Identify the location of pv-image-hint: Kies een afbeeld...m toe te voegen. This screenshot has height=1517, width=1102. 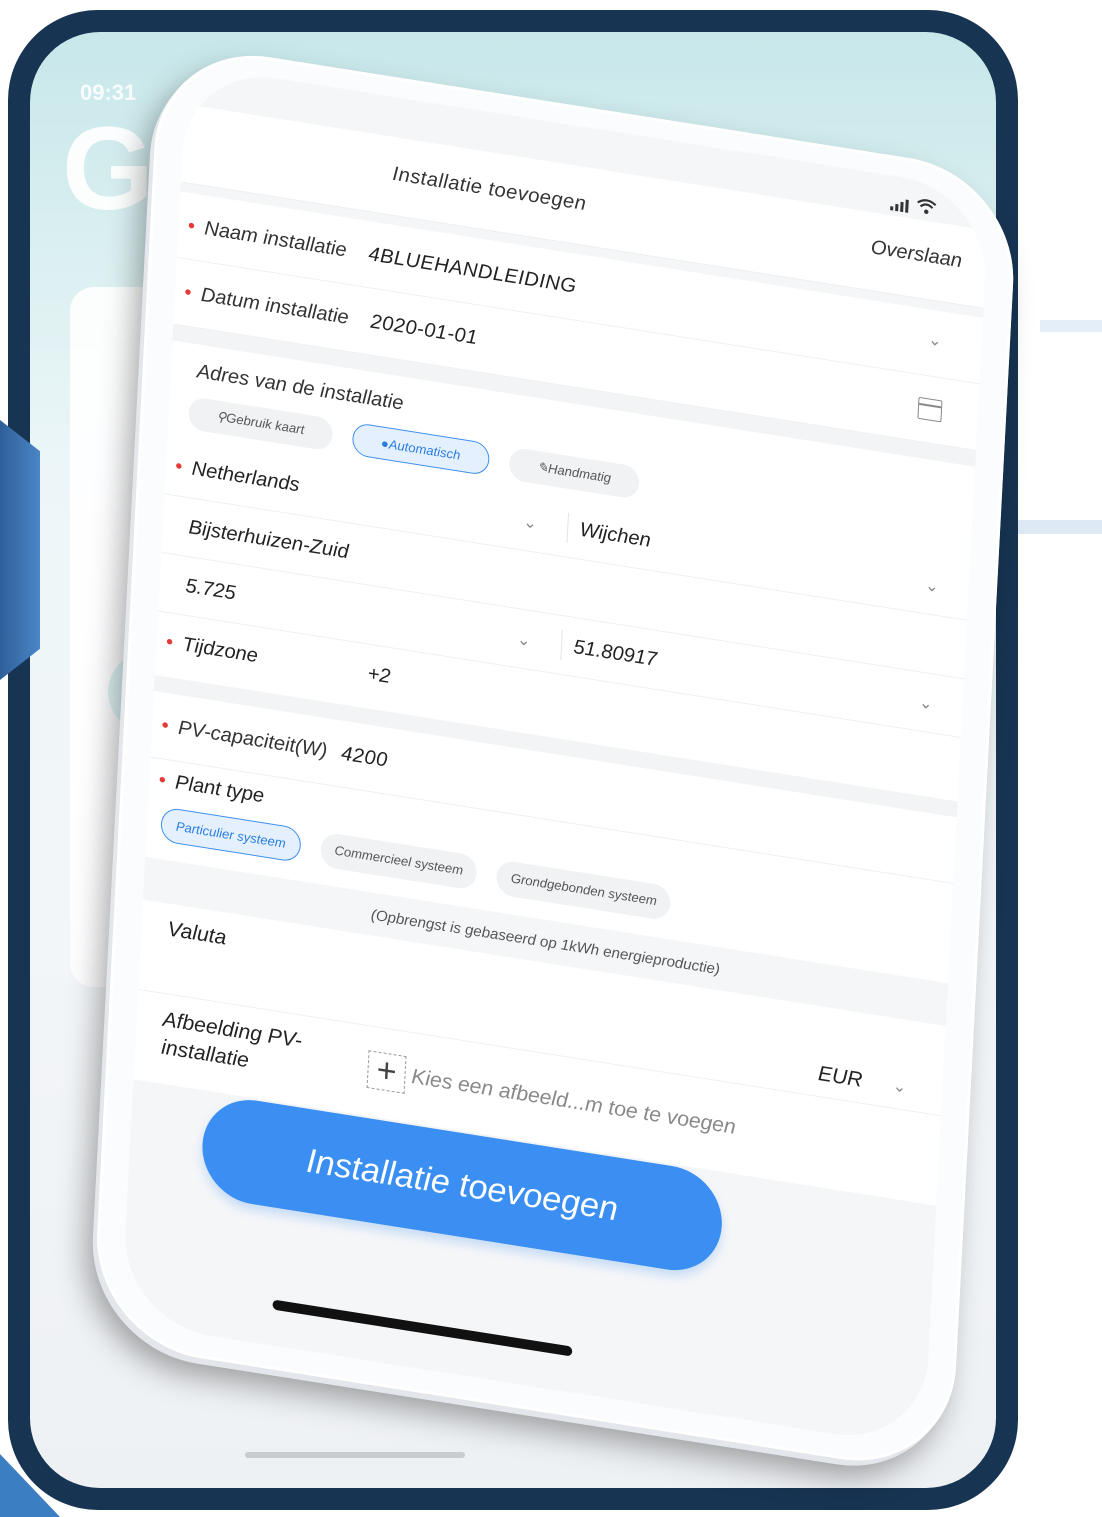
(573, 1102).